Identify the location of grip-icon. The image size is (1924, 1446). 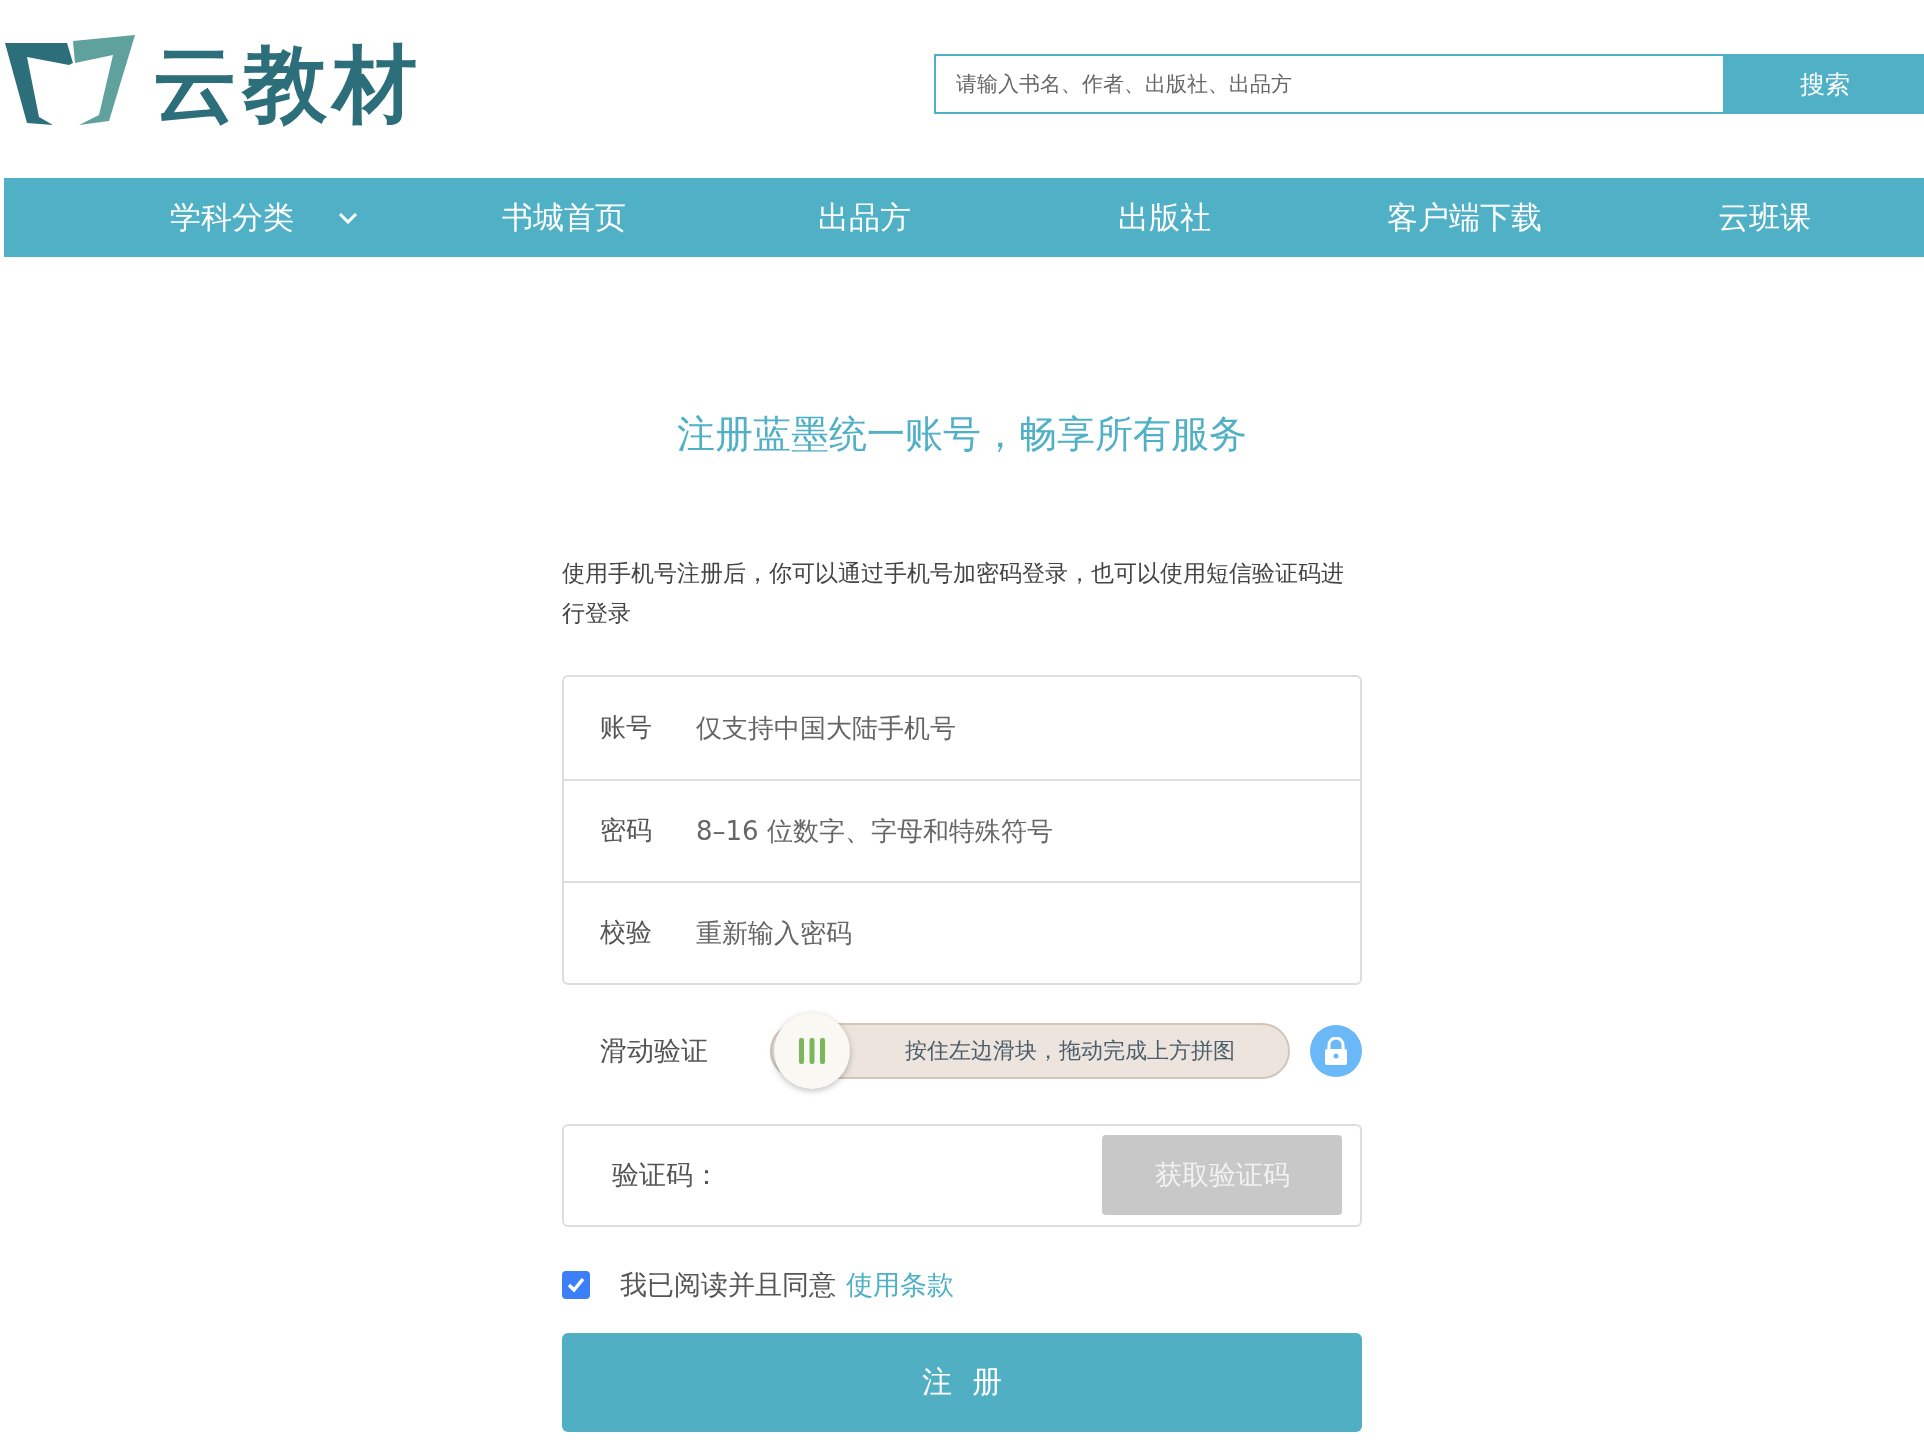
(812, 1050).